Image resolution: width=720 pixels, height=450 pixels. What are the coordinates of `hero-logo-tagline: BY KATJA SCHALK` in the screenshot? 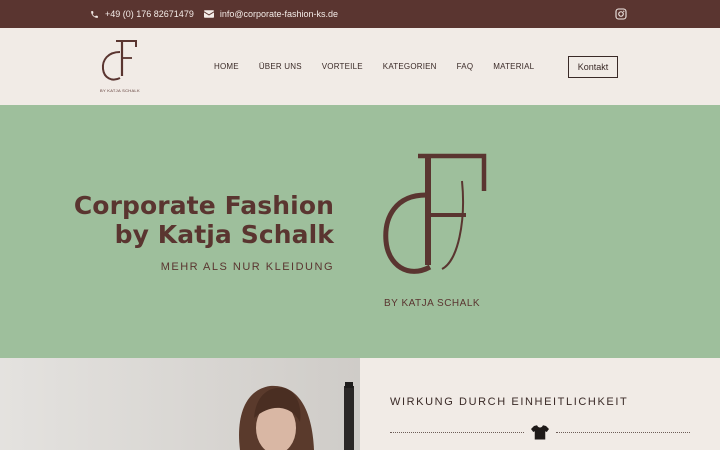 It's located at (432, 303).